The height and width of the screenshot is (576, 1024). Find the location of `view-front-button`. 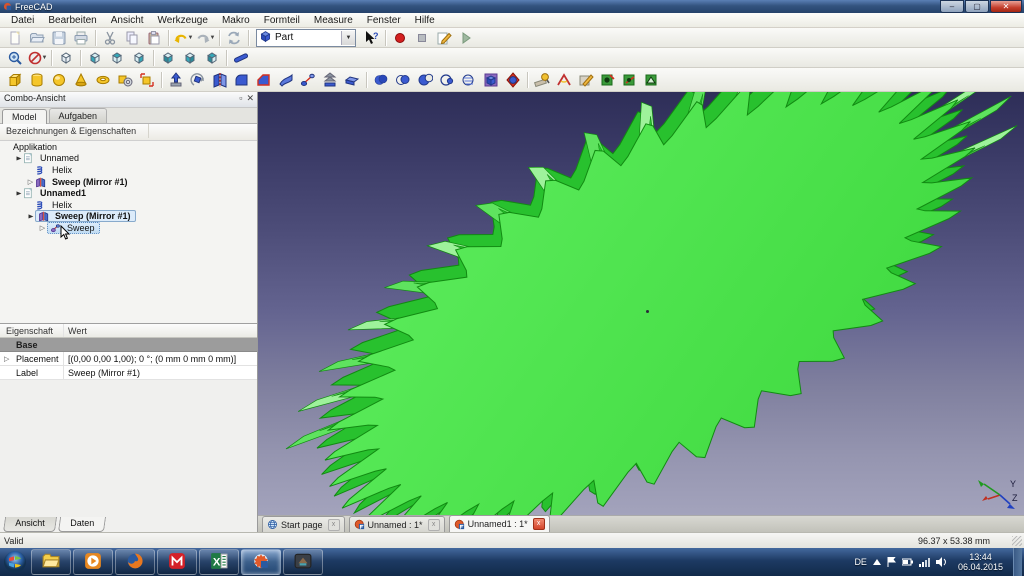

view-front-button is located at coordinates (95, 58).